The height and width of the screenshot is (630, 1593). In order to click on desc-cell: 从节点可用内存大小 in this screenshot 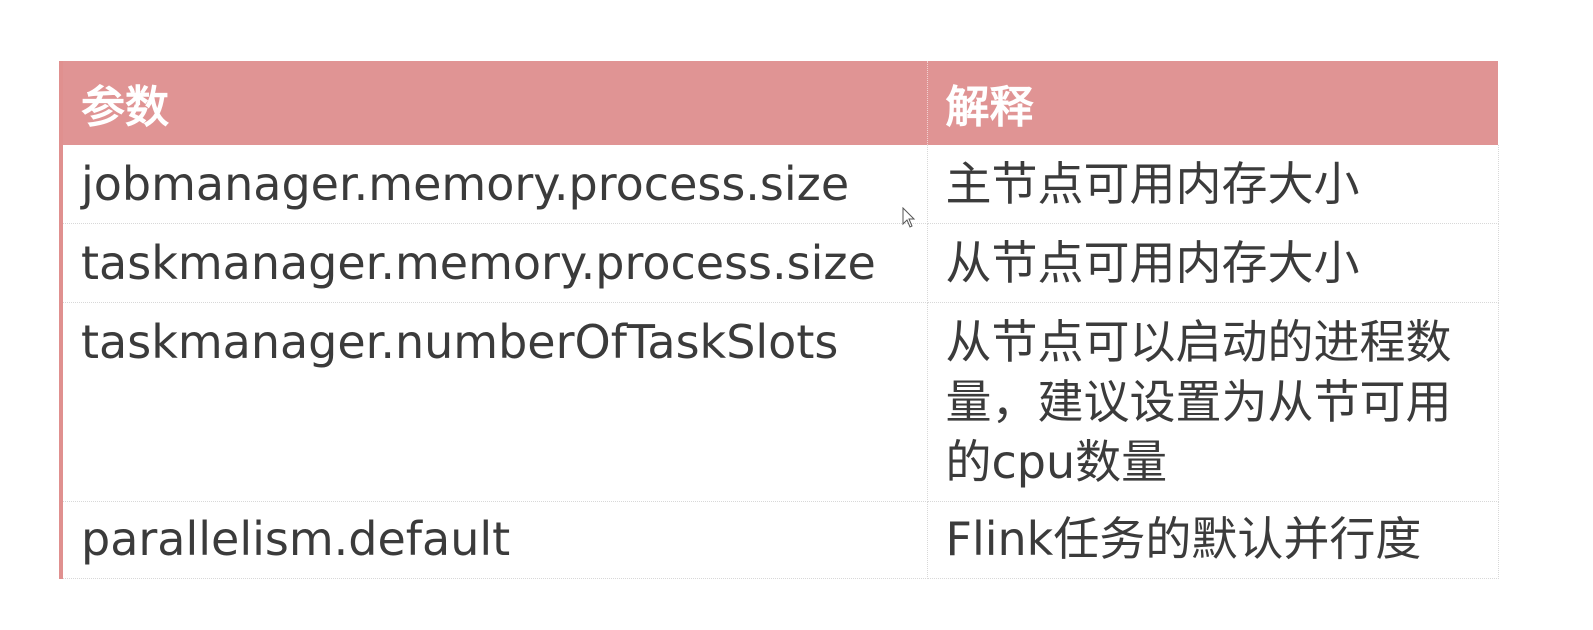, I will do `click(1213, 263)`.